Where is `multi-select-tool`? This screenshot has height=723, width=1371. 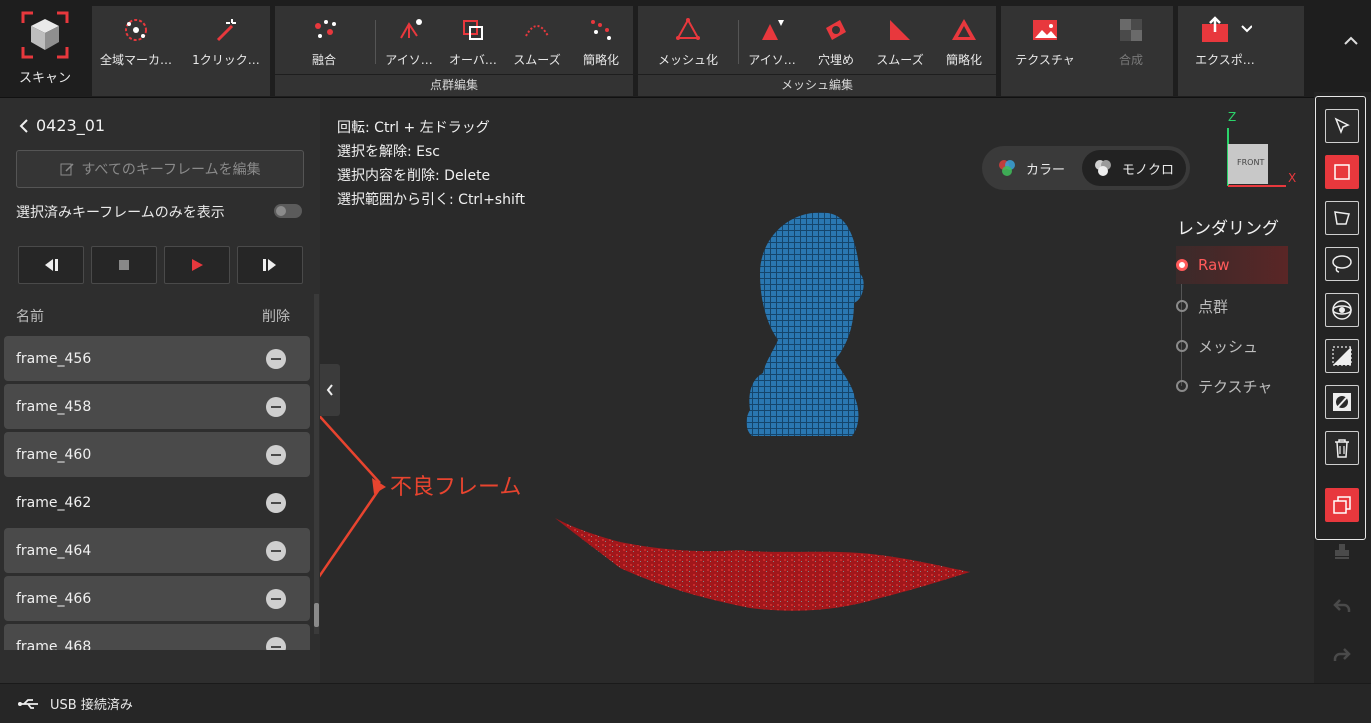
multi-select-tool is located at coordinates (1342, 505).